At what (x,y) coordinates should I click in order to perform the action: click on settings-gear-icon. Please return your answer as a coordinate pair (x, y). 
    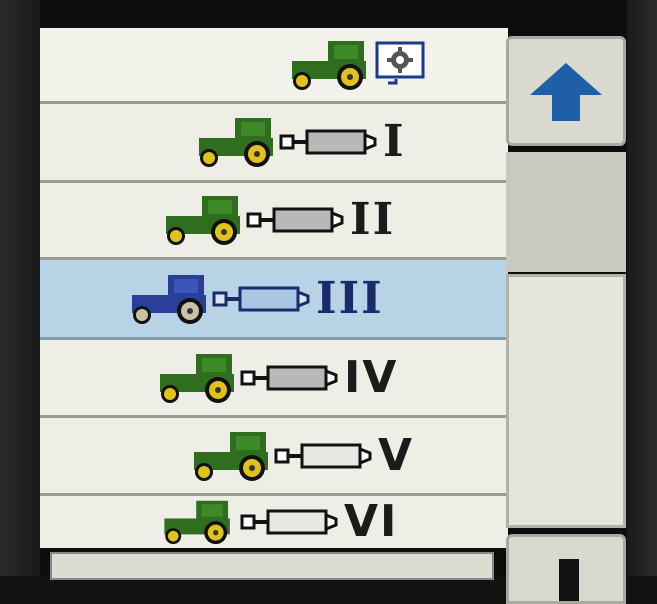
    Looking at the image, I should click on (400, 62).